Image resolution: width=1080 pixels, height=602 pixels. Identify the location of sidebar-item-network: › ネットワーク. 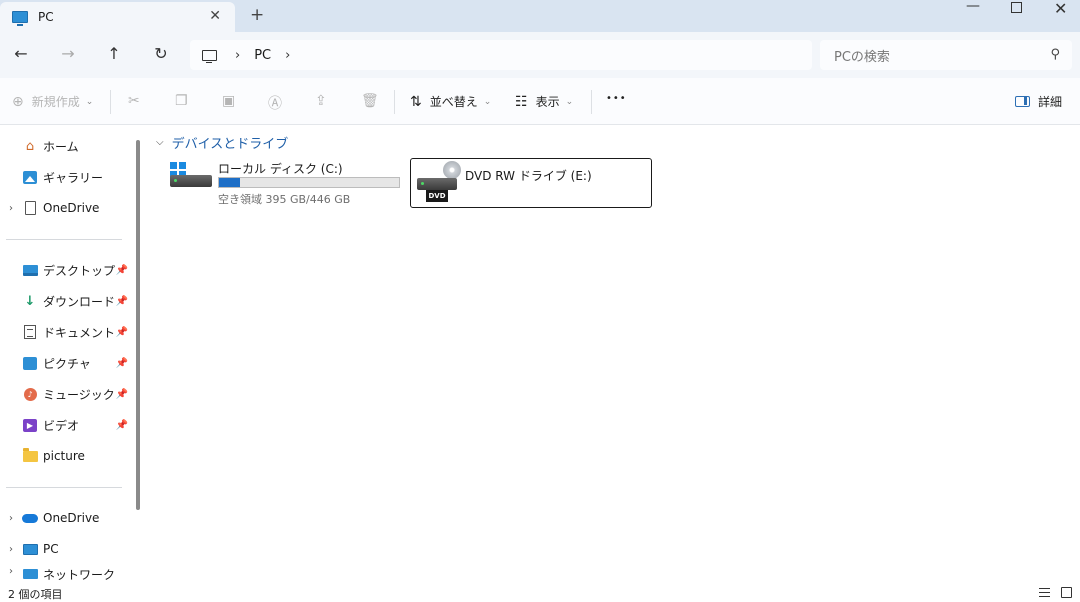
(68, 574).